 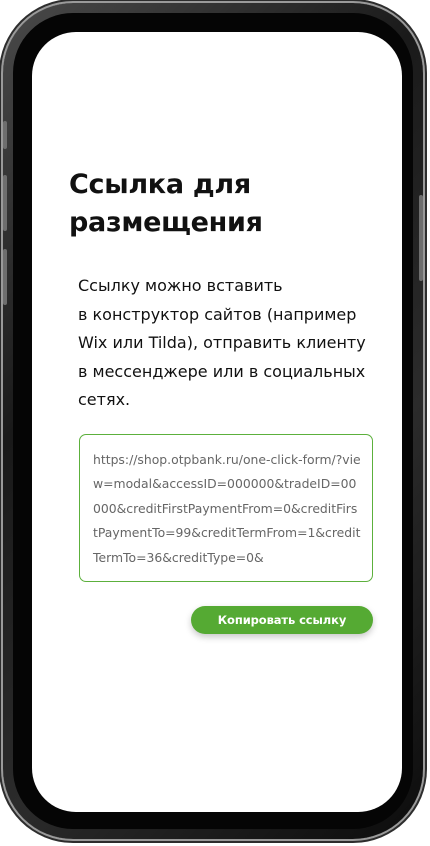 I want to click on power-button, so click(x=421, y=238).